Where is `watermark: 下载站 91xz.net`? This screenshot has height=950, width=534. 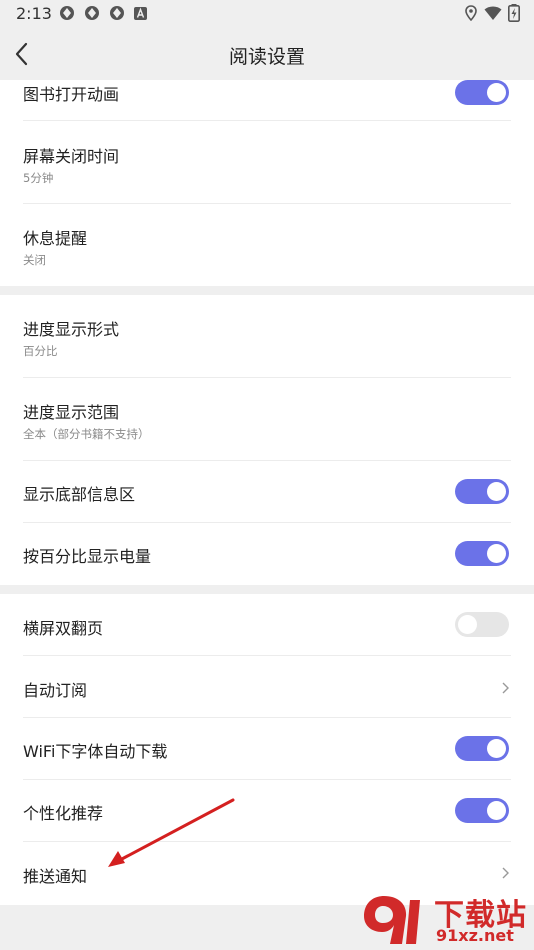
watermark: 下载站 91xz.net is located at coordinates (447, 919).